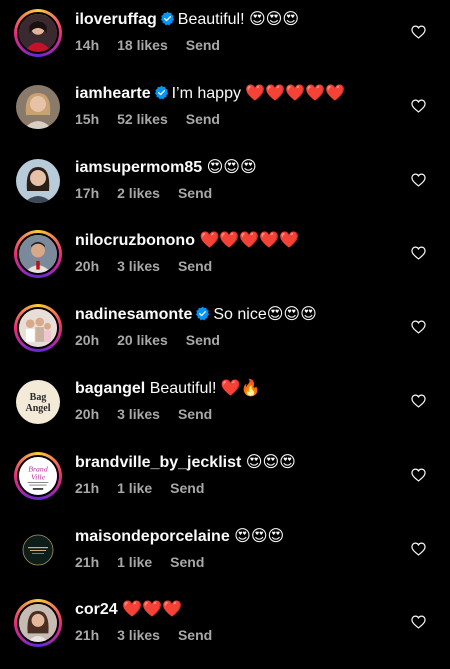 The image size is (450, 669). Describe the element at coordinates (237, 193) in the screenshot. I see `comment-meta: 17h 2 likes Send` at that location.